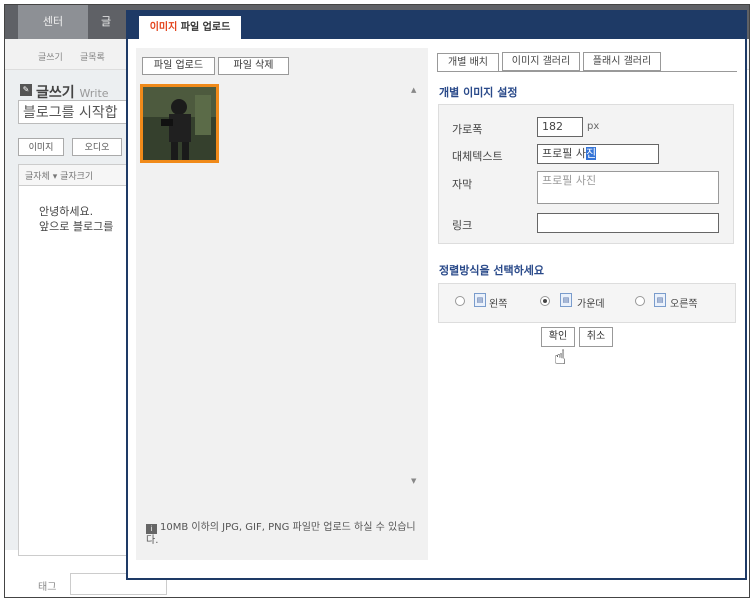 Image resolution: width=754 pixels, height=603 pixels. Describe the element at coordinates (660, 300) in the screenshot. I see `align-right-icon: ▤` at that location.